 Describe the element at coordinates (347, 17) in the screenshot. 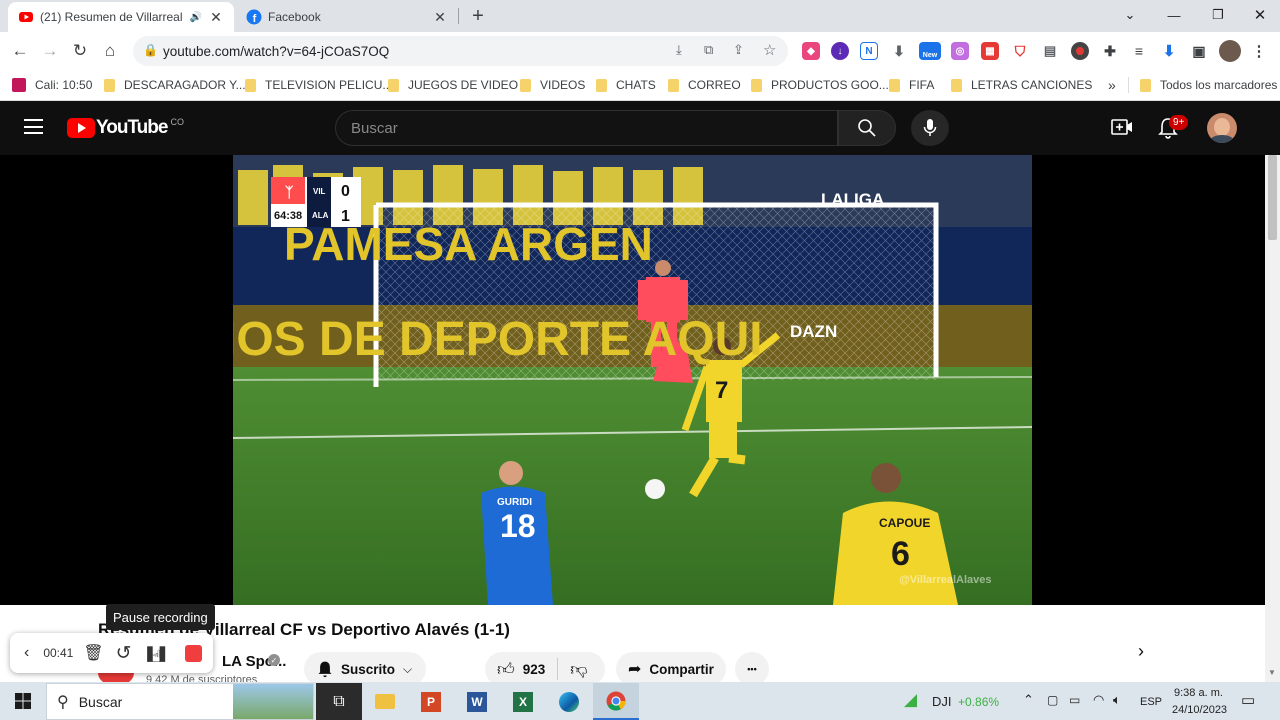

I see `tab-facebook: f Facebook ✕` at that location.